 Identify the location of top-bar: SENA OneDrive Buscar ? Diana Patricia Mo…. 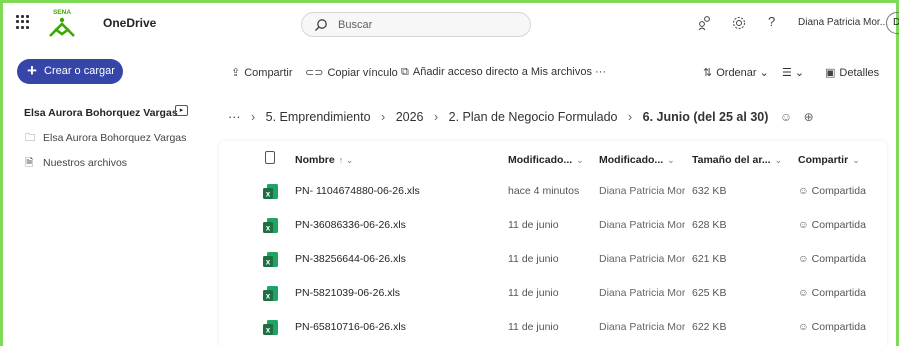
(451, 23).